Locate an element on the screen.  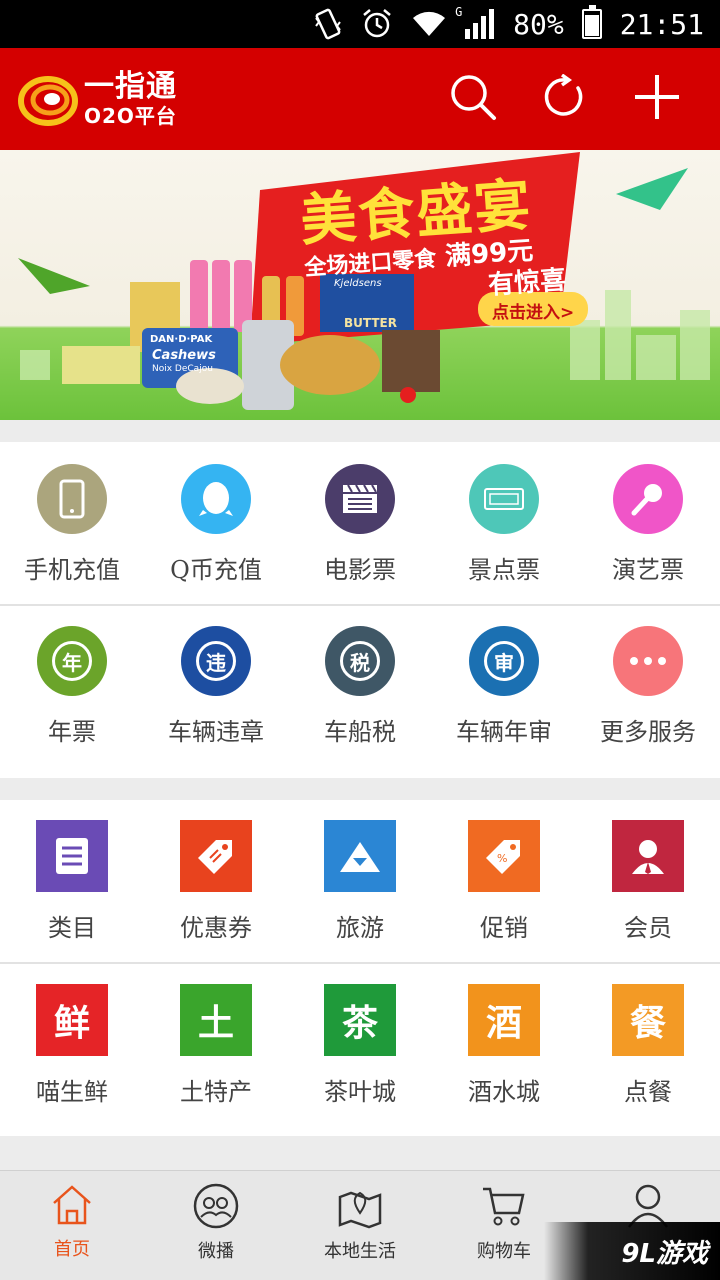
service-qcoin-topup: Q币充值 is located at coordinates (216, 524).